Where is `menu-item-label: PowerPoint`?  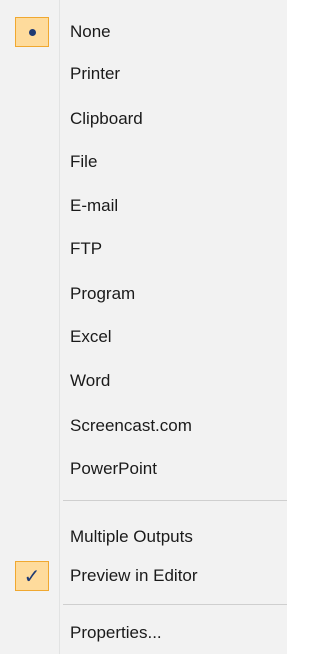 menu-item-label: PowerPoint is located at coordinates (113, 468).